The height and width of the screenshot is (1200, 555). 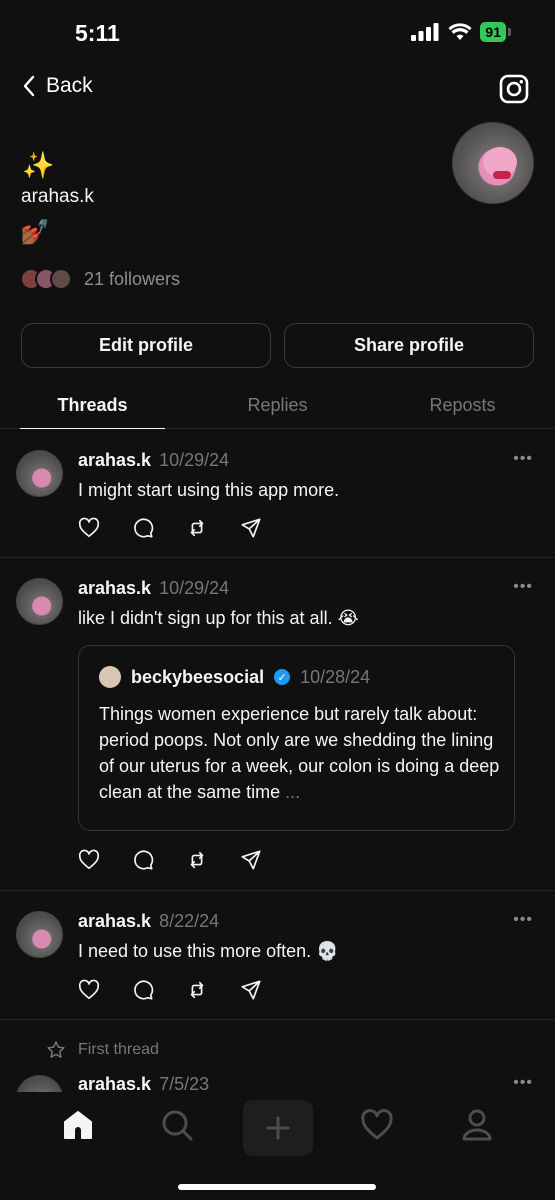 I want to click on battery-tip, so click(x=509, y=32).